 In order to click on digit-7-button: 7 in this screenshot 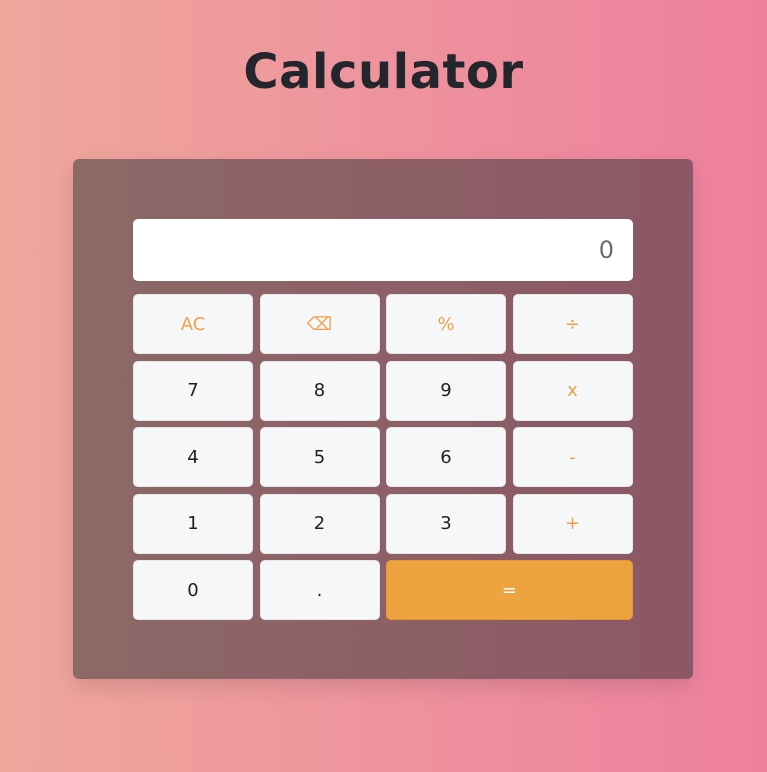, I will do `click(193, 390)`.